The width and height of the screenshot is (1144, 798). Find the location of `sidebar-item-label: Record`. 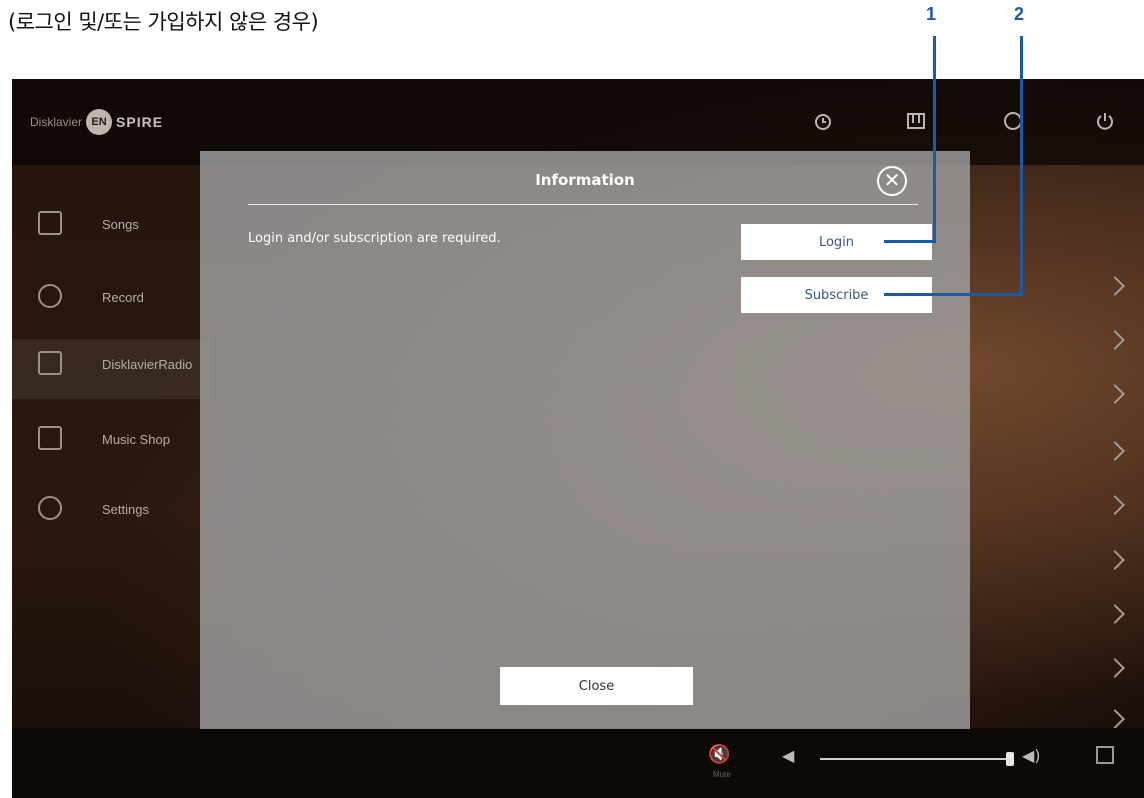

sidebar-item-label: Record is located at coordinates (123, 297).